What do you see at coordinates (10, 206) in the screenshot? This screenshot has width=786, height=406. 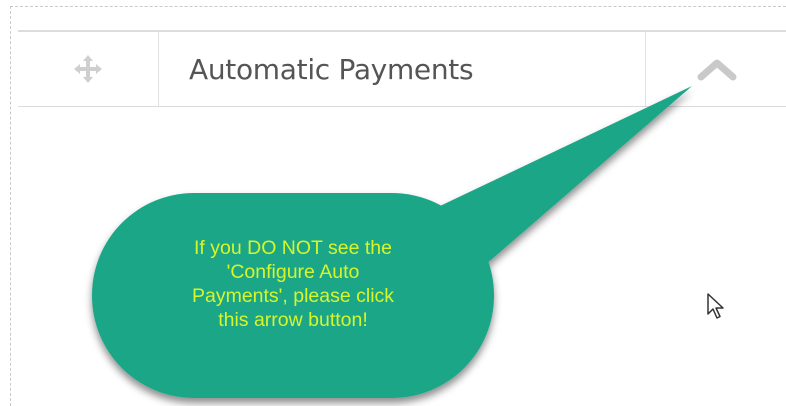 I see `dashed-border-left` at bounding box center [10, 206].